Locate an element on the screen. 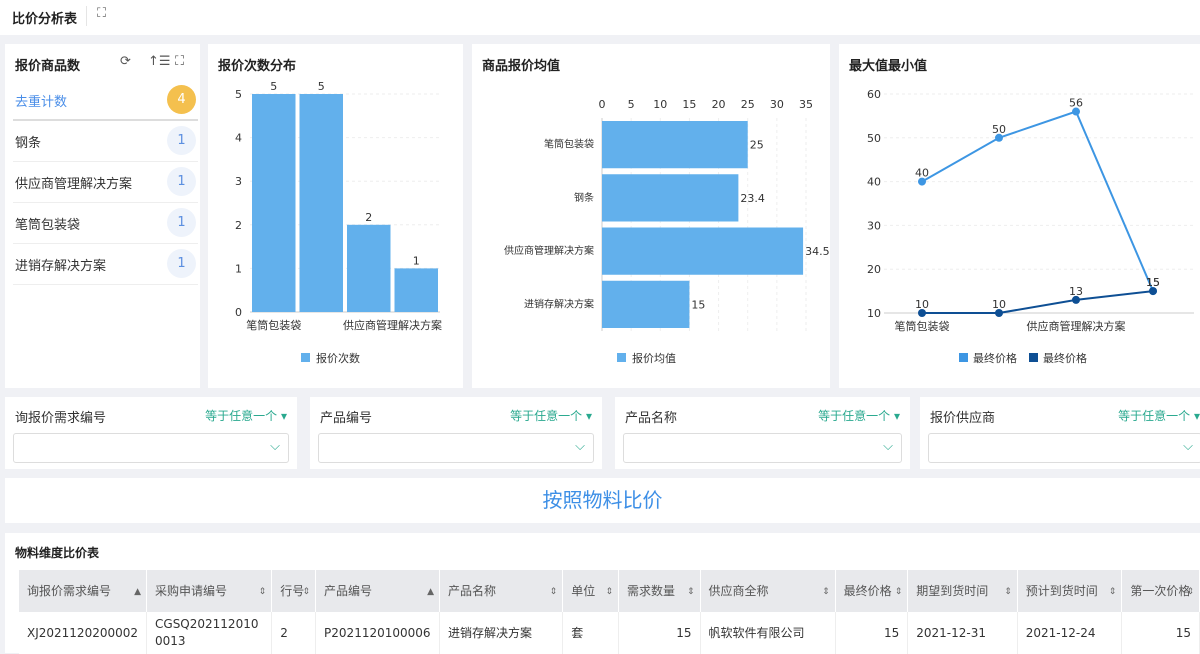 The height and width of the screenshot is (654, 1200). column-header: 产品名称 ⇕ is located at coordinates (501, 591).